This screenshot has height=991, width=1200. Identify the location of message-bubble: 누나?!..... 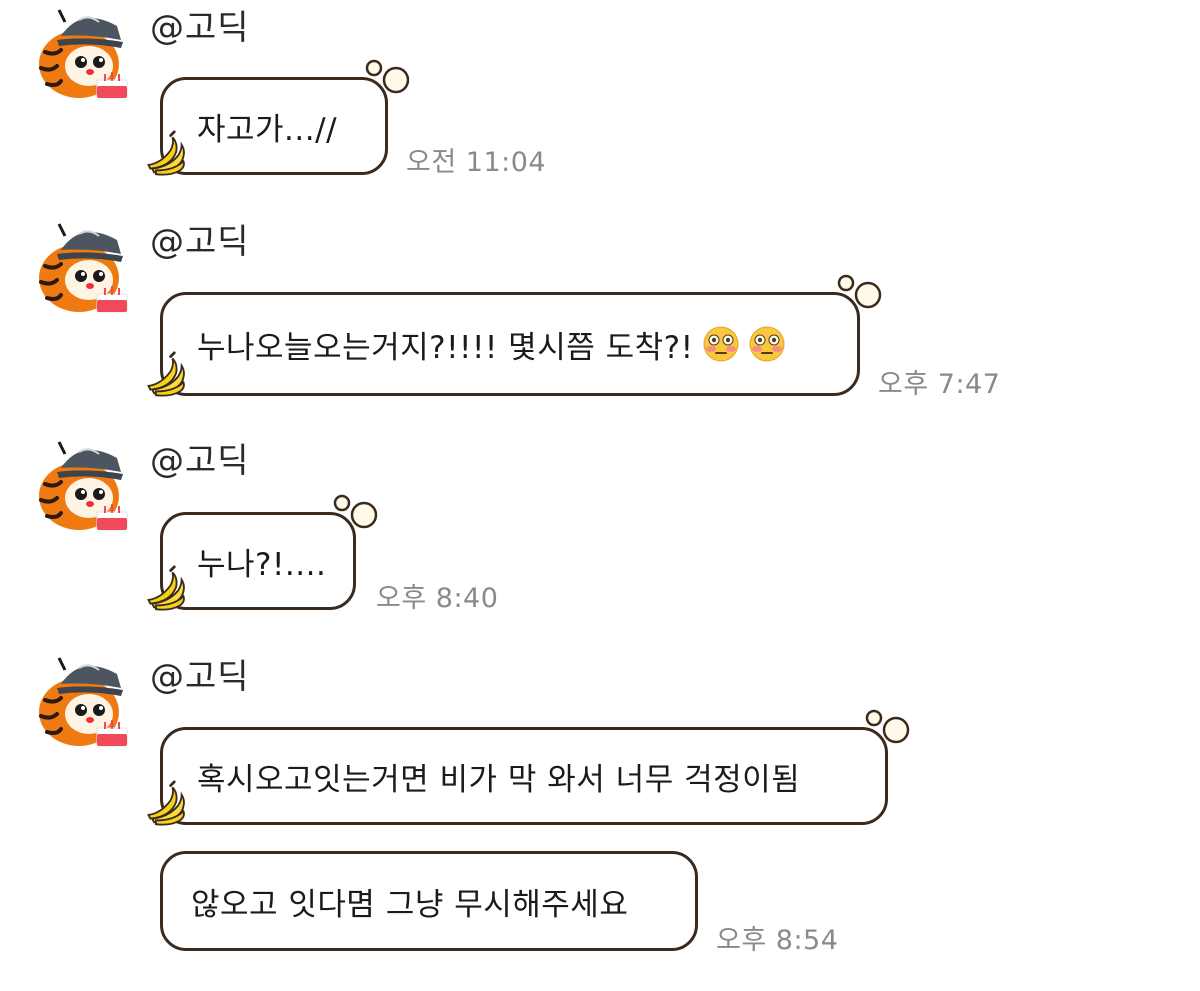
(262, 552).